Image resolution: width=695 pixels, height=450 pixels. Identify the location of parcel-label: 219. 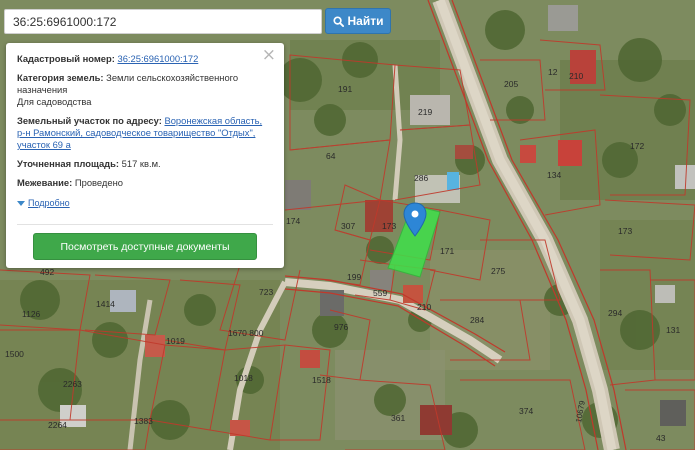
(425, 112).